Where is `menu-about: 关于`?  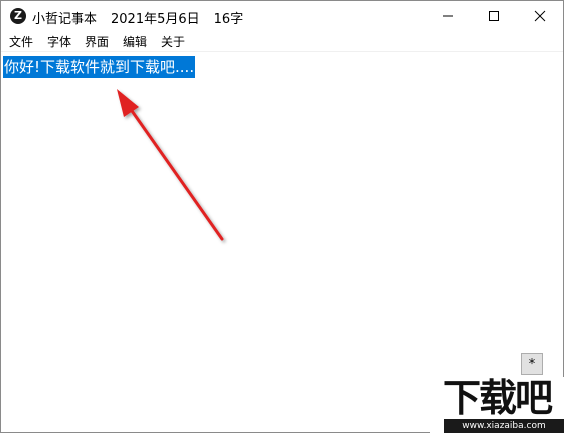
menu-about: 关于 is located at coordinates (173, 41).